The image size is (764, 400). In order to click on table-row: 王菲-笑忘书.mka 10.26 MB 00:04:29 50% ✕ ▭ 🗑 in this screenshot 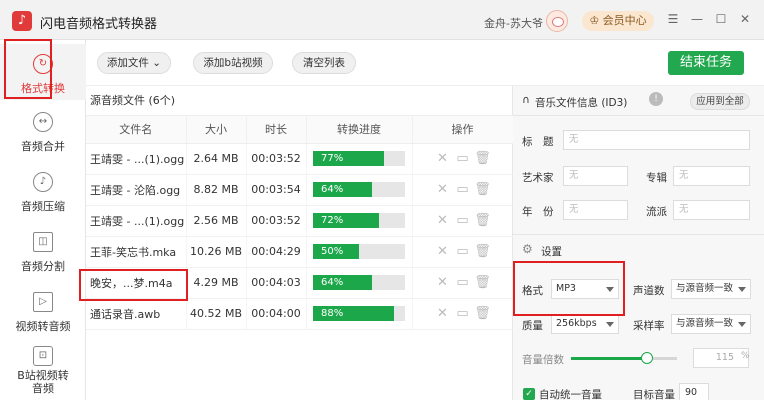, I will do `click(300, 252)`.